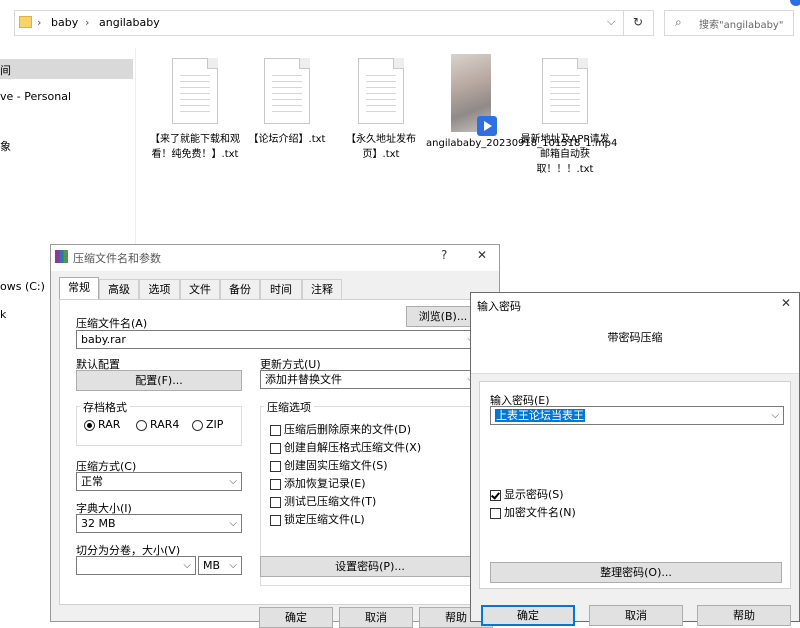 This screenshot has width=800, height=628. What do you see at coordinates (303, 379) in the screenshot?
I see `update-mode-value: 添加并替换文件` at bounding box center [303, 379].